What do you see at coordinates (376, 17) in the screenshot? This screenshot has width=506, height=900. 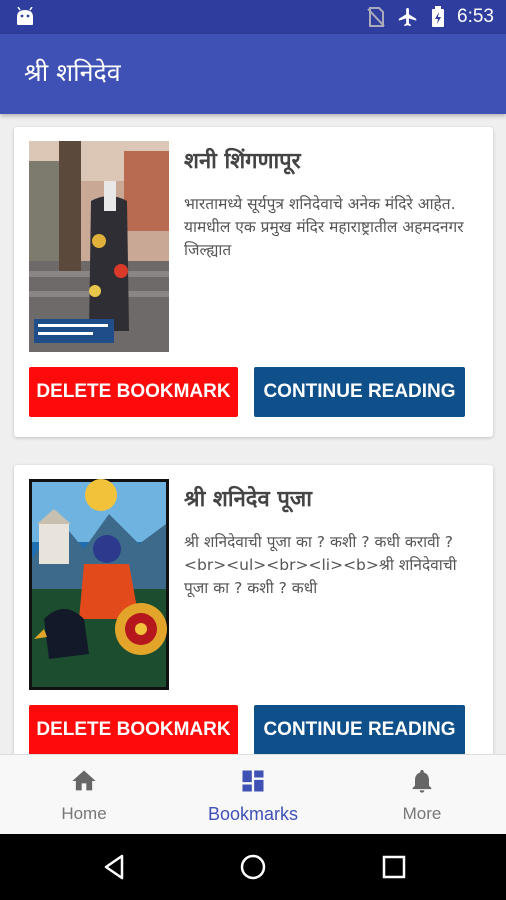 I see `no-sim-icon` at bounding box center [376, 17].